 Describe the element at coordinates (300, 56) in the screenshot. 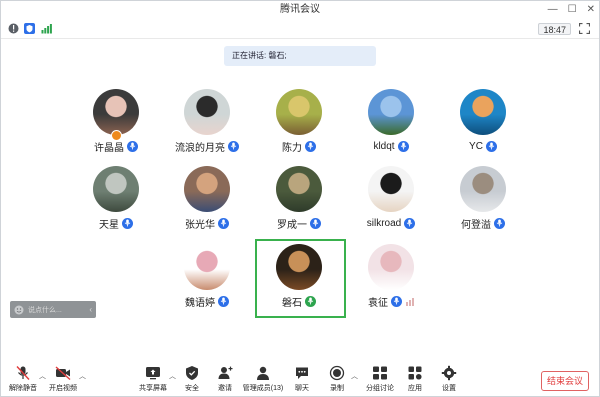

I see `speaking-banner: 正在讲话: 磐石;` at that location.